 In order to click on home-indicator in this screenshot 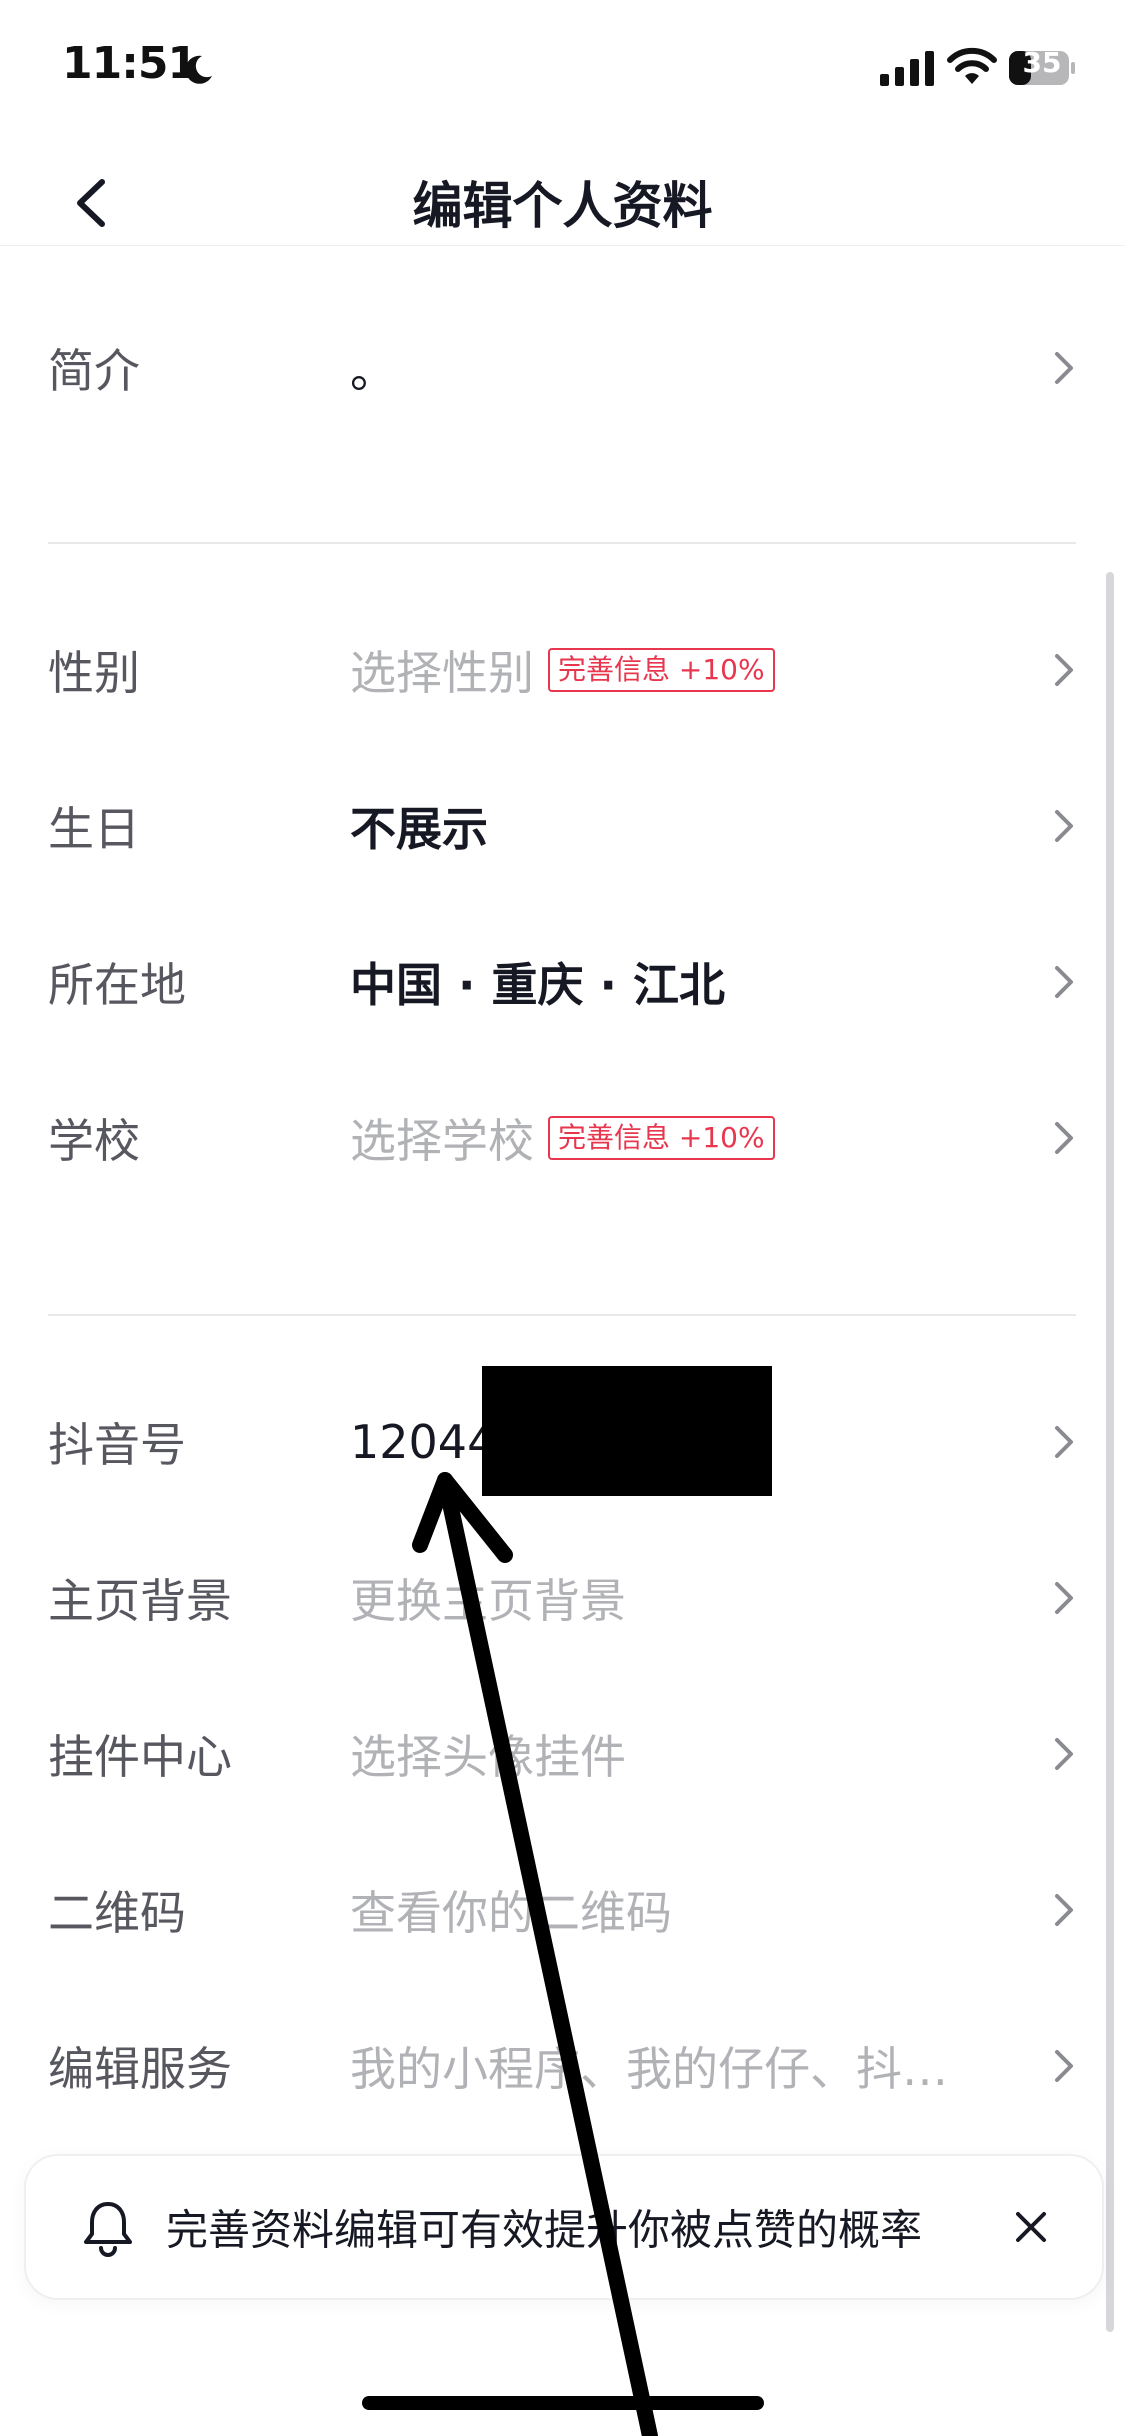, I will do `click(563, 2403)`.